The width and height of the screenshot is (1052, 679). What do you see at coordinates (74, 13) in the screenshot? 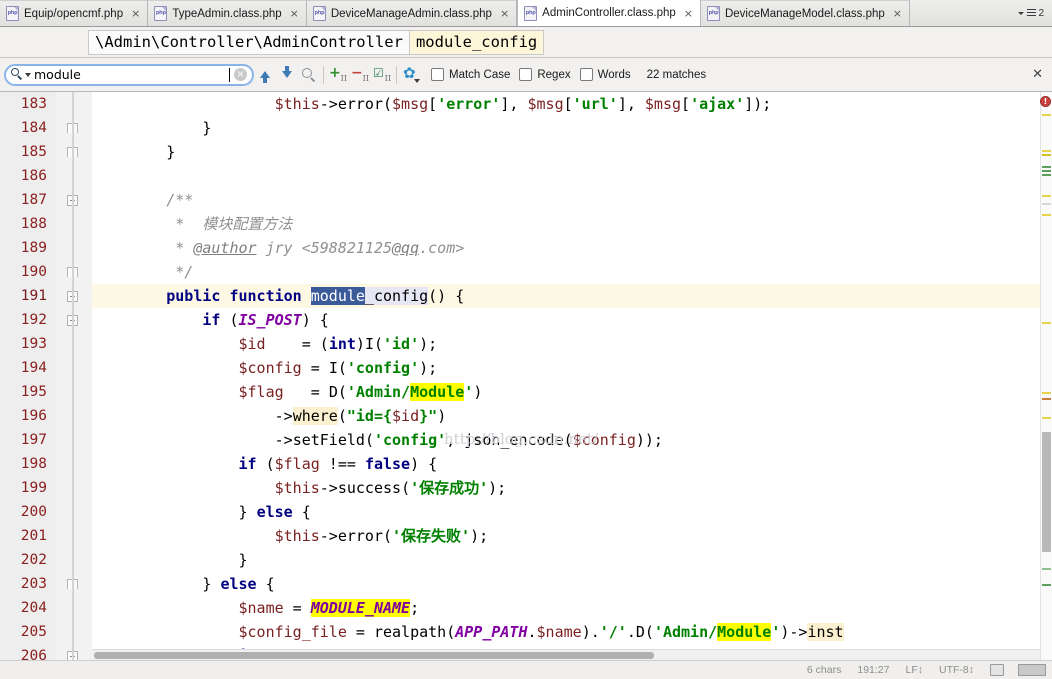
I see `editor-tab-0: Equip/opencmf.php ×` at bounding box center [74, 13].